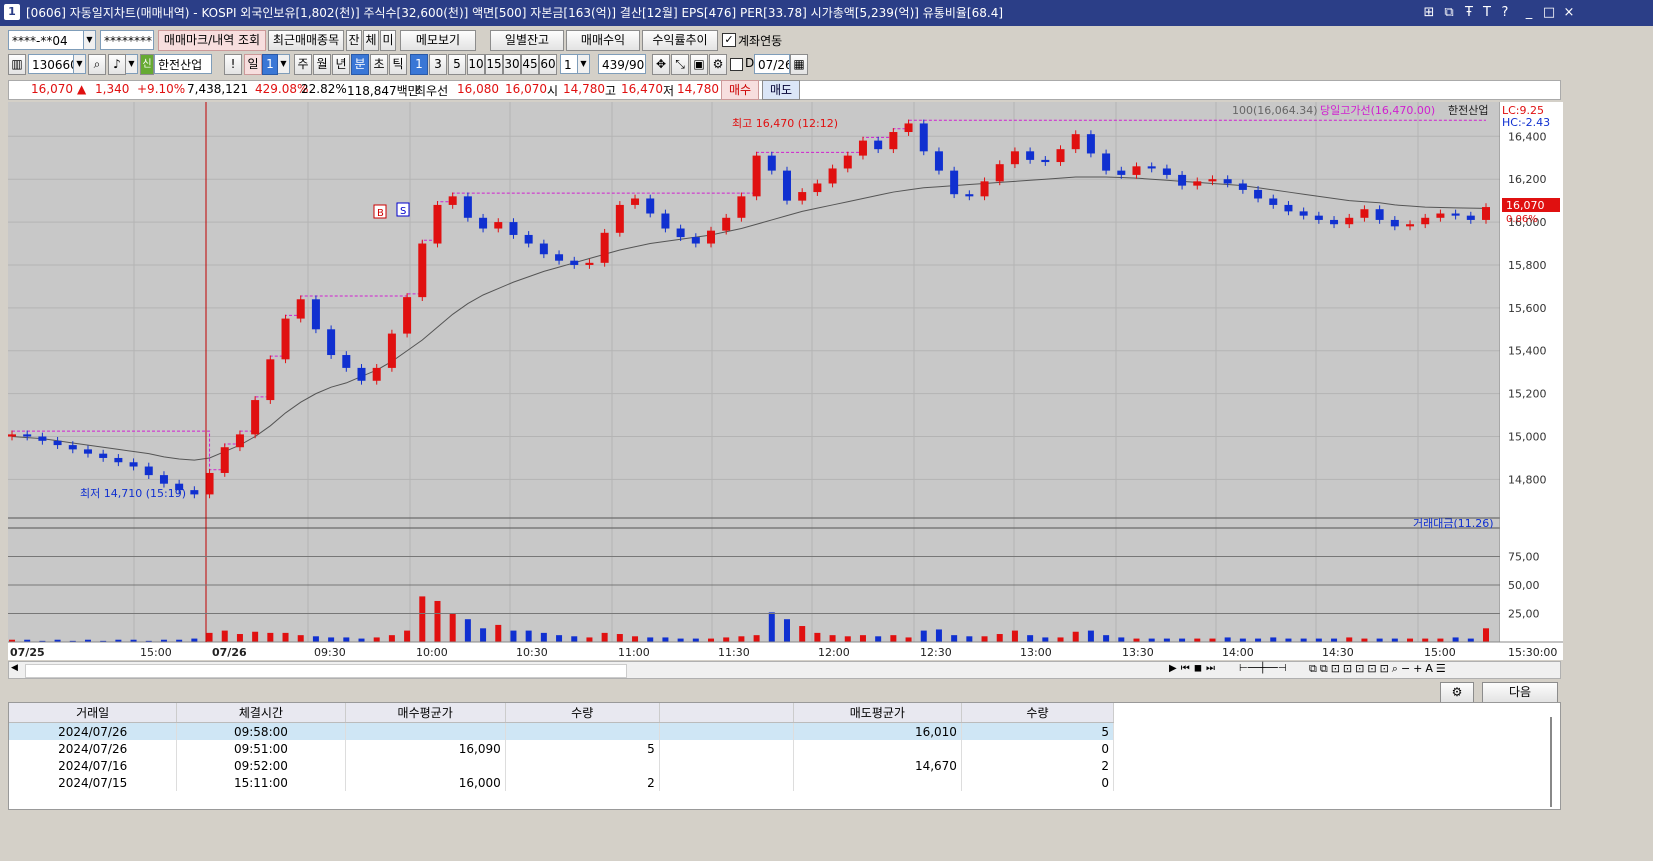 Image resolution: width=1653 pixels, height=861 pixels. What do you see at coordinates (438, 40) in the screenshot?
I see `memo-button: 메모보기` at bounding box center [438, 40].